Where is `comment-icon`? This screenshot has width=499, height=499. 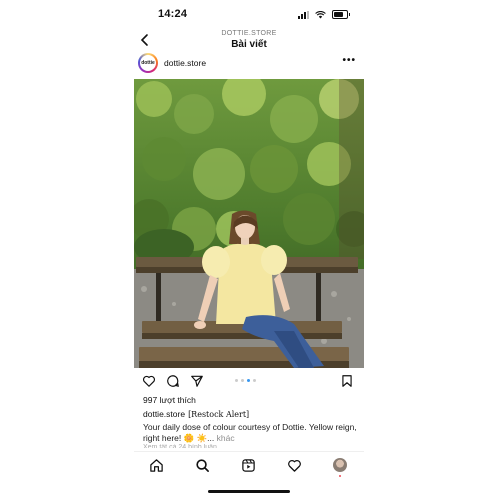
comment-icon is located at coordinates (173, 381).